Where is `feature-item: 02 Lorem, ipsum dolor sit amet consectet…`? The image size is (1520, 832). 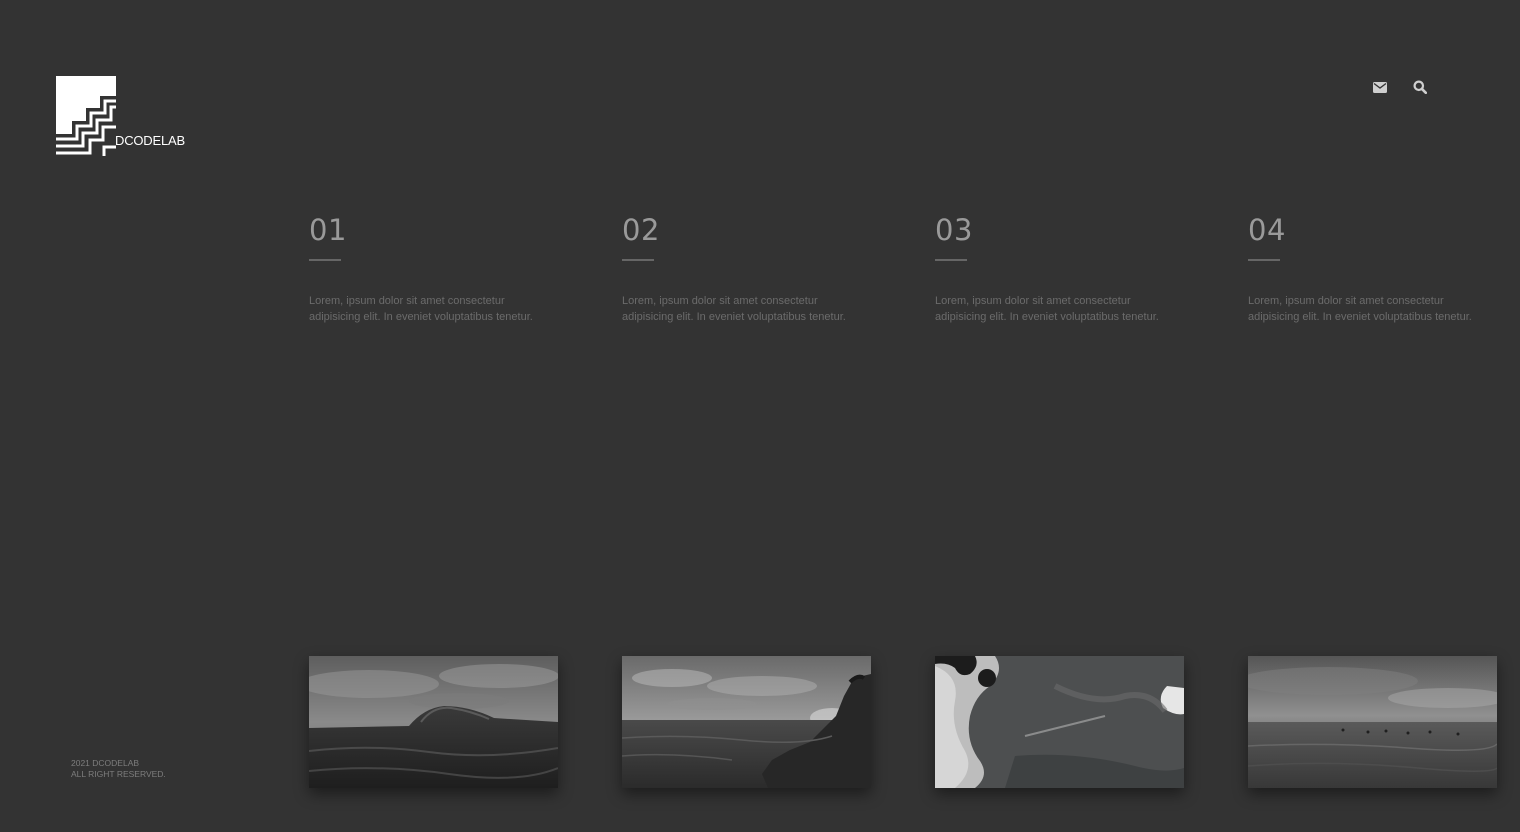
feature-item: 02 Lorem, ipsum dolor sit amet consectet… is located at coordinates (742, 267).